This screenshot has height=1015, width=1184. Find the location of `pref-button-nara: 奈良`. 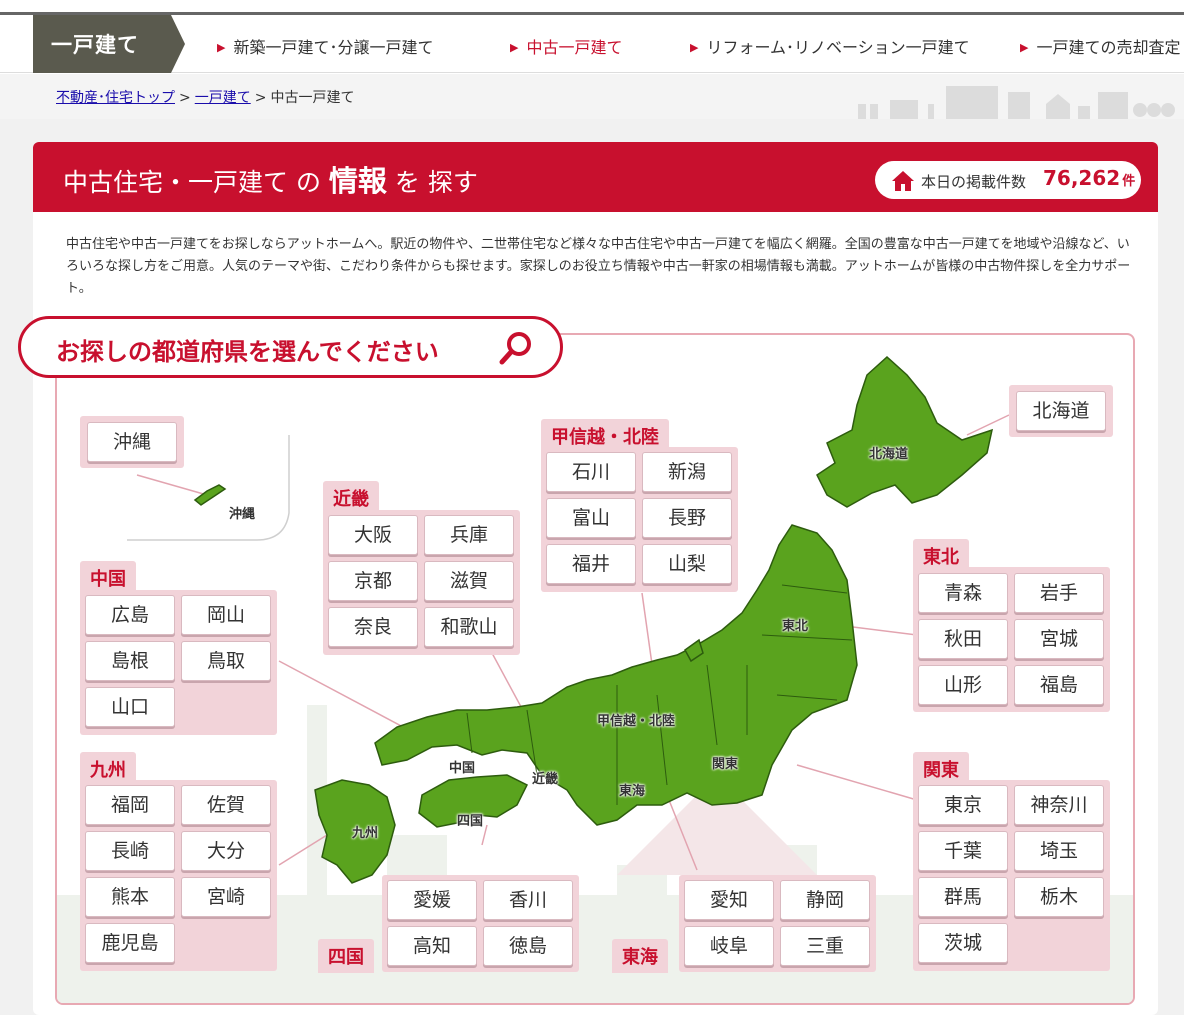

pref-button-nara: 奈良 is located at coordinates (373, 627).